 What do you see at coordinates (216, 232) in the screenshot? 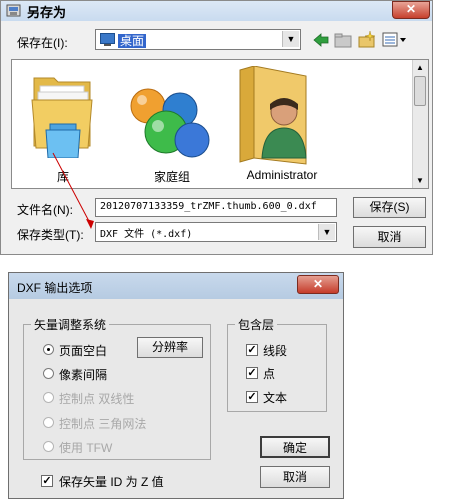
I see `filetype-dropdown: DXF 文件 (*.dxf) ▼` at bounding box center [216, 232].